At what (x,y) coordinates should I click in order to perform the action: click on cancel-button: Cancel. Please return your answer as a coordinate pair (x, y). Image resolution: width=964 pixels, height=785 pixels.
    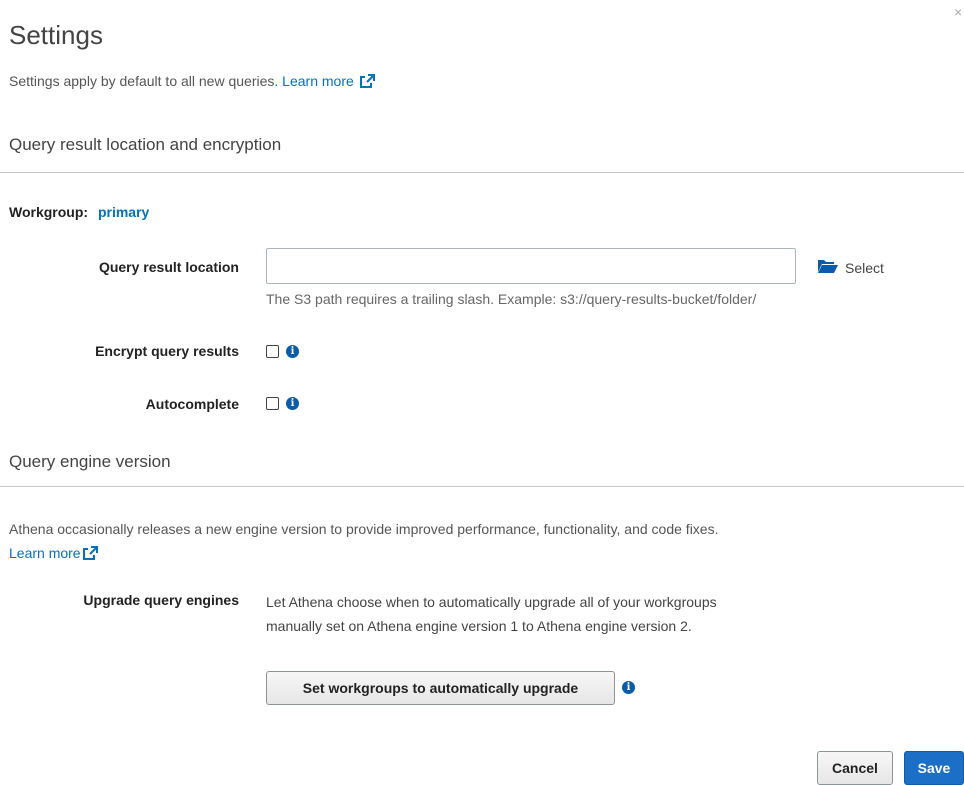
    Looking at the image, I should click on (855, 768).